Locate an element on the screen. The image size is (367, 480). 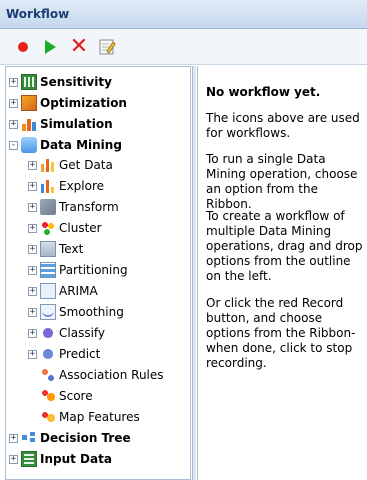
decision-tree-icon is located at coordinates (29, 438).